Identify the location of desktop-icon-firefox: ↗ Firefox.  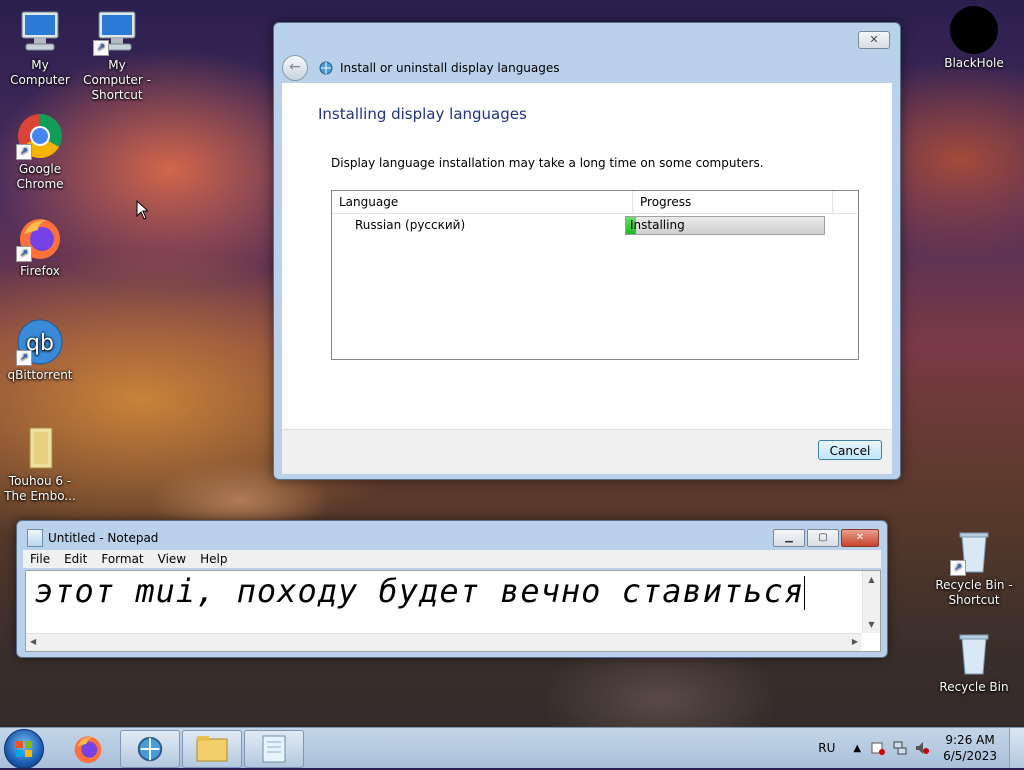
(40, 246).